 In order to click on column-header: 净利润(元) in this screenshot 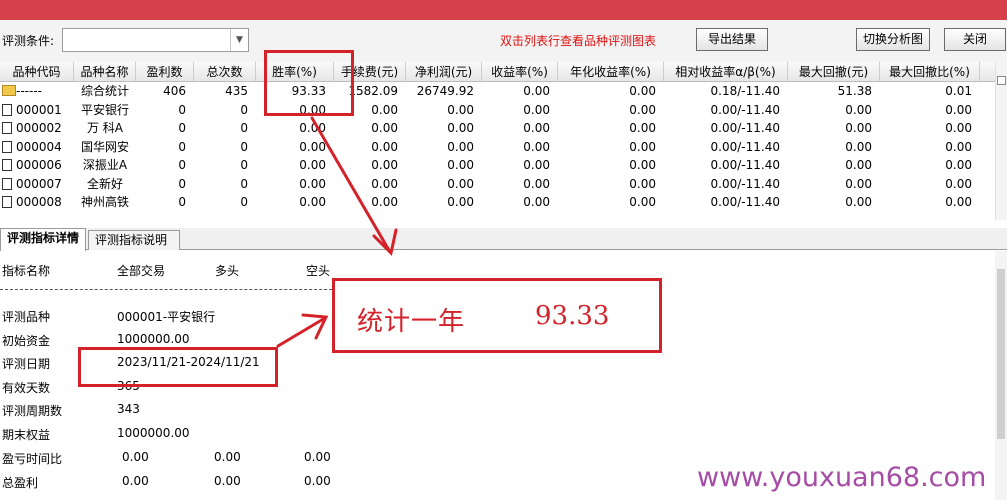, I will do `click(444, 71)`.